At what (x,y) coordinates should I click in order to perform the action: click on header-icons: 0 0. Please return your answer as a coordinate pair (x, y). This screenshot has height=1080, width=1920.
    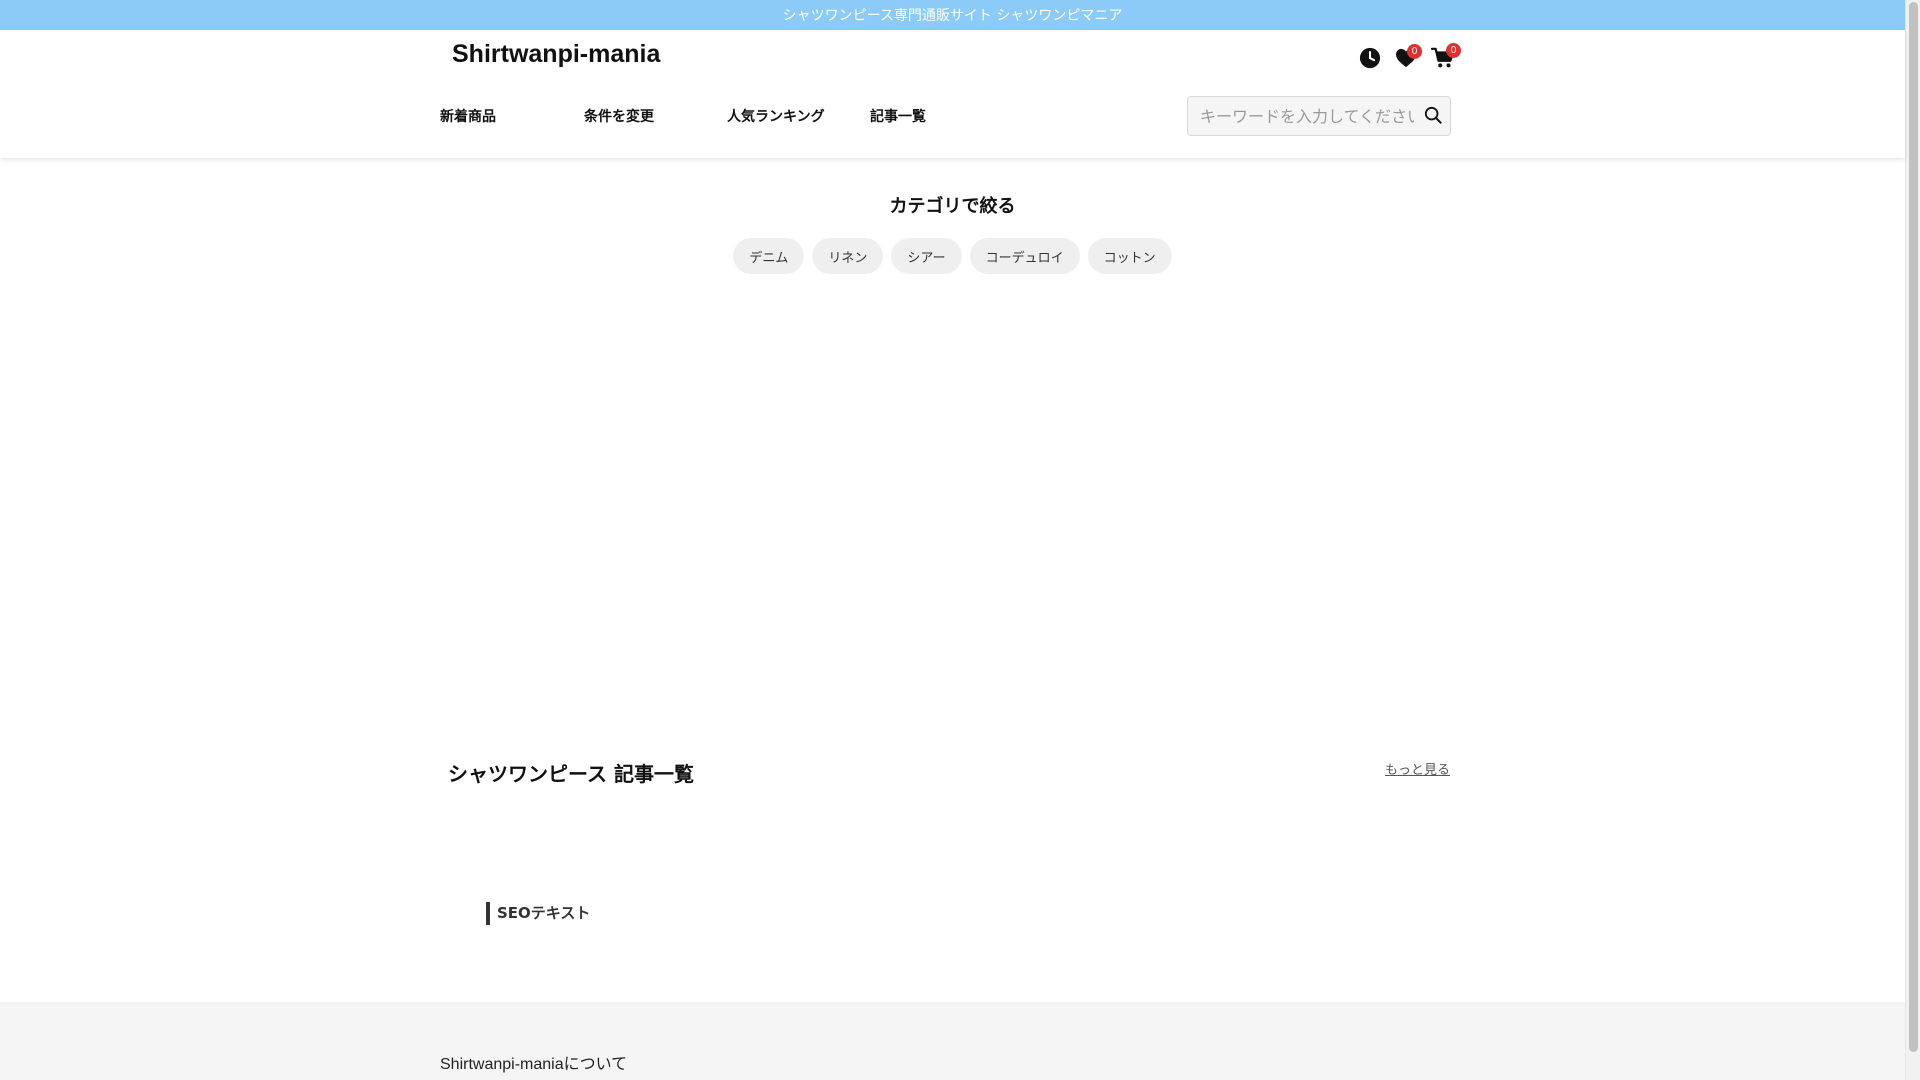
    Looking at the image, I should click on (1408, 60).